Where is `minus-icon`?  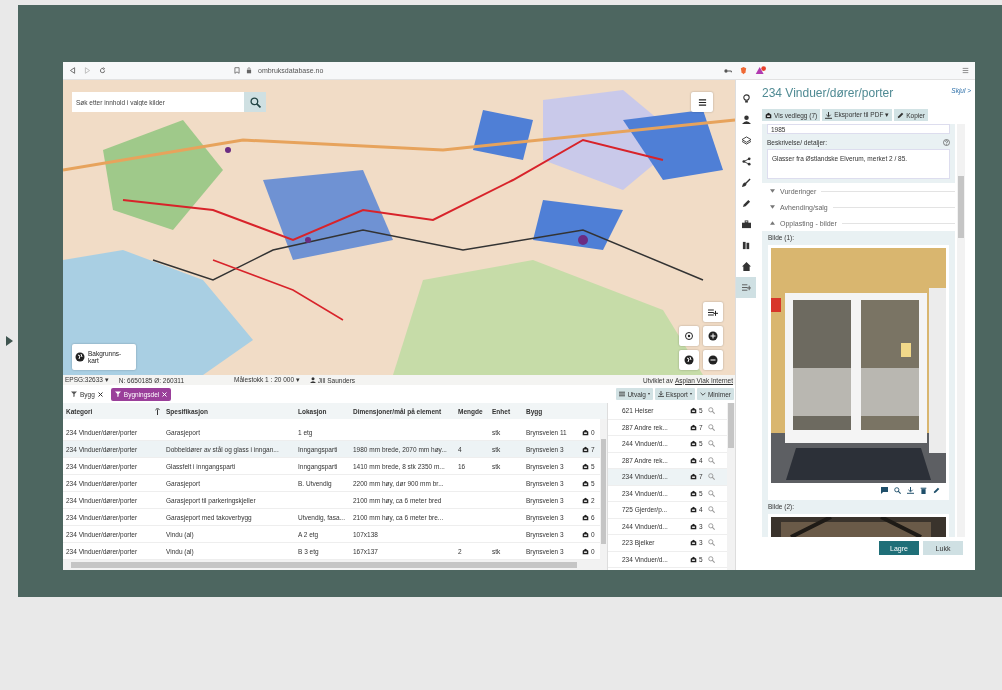 minus-icon is located at coordinates (713, 360).